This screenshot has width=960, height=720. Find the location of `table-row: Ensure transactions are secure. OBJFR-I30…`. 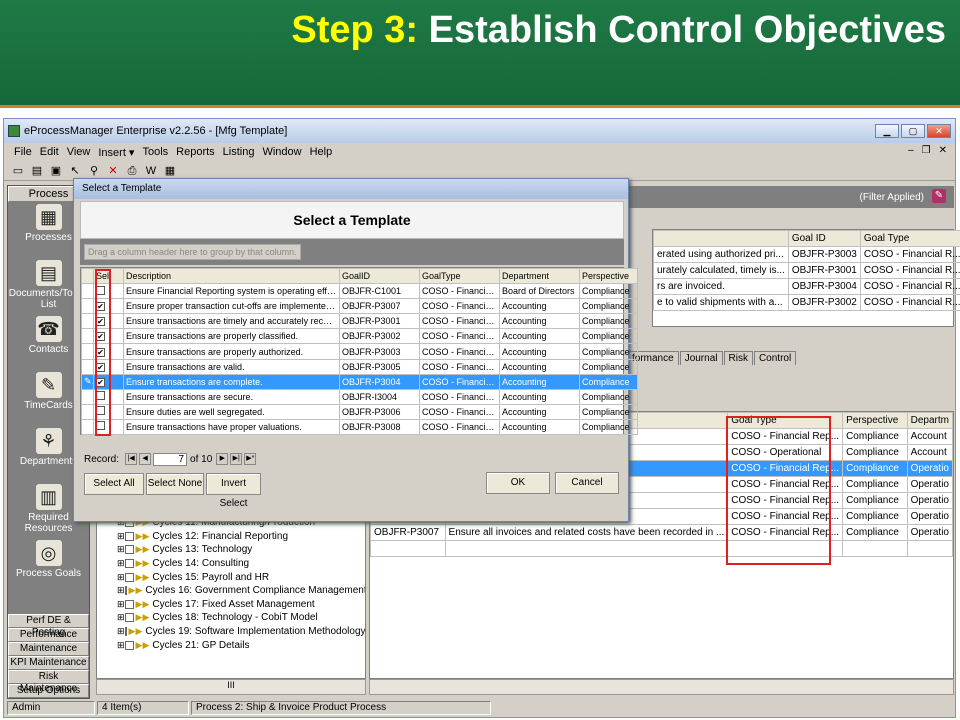

table-row: Ensure transactions are secure. OBJFR-I30… is located at coordinates (359, 396).